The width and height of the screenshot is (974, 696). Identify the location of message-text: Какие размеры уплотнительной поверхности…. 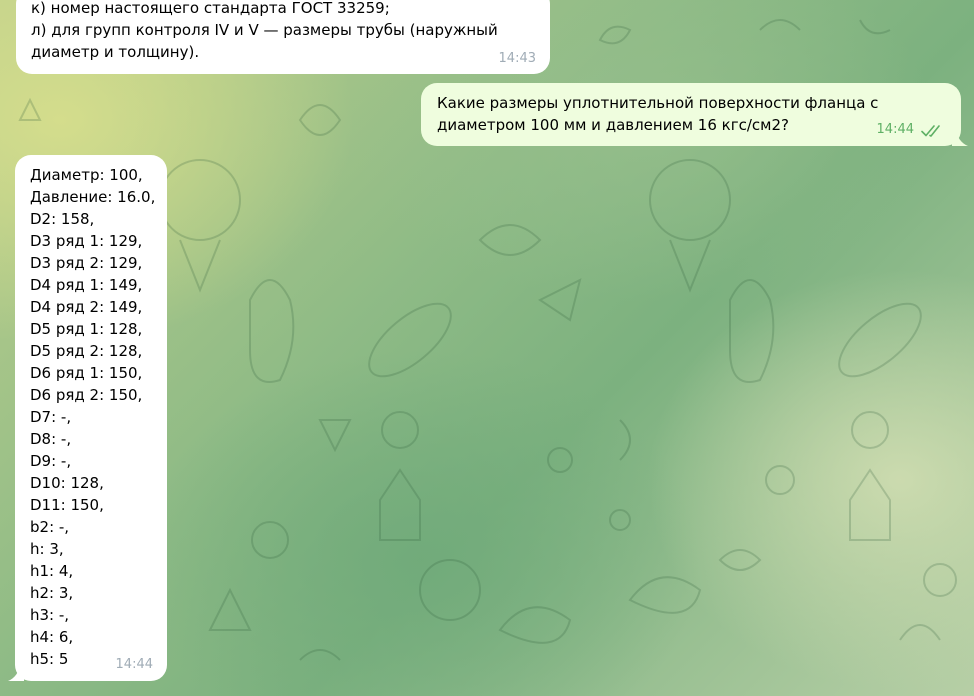
(658, 114).